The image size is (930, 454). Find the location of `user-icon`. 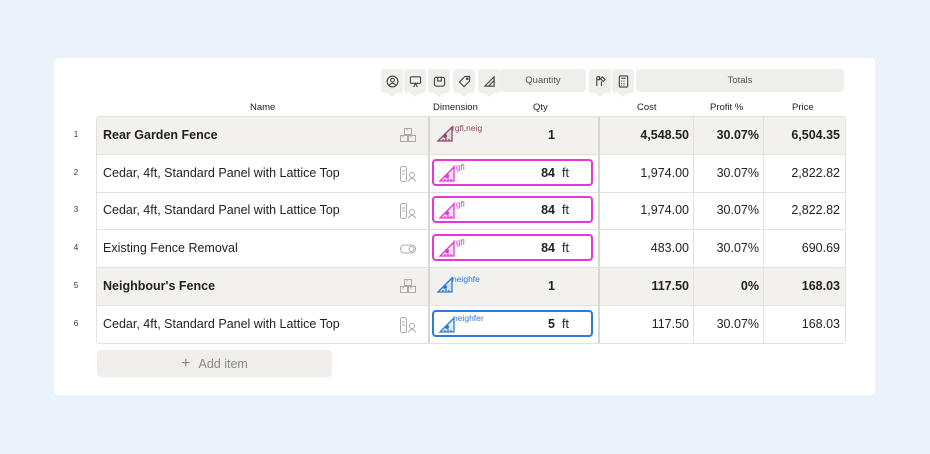

user-icon is located at coordinates (392, 83).